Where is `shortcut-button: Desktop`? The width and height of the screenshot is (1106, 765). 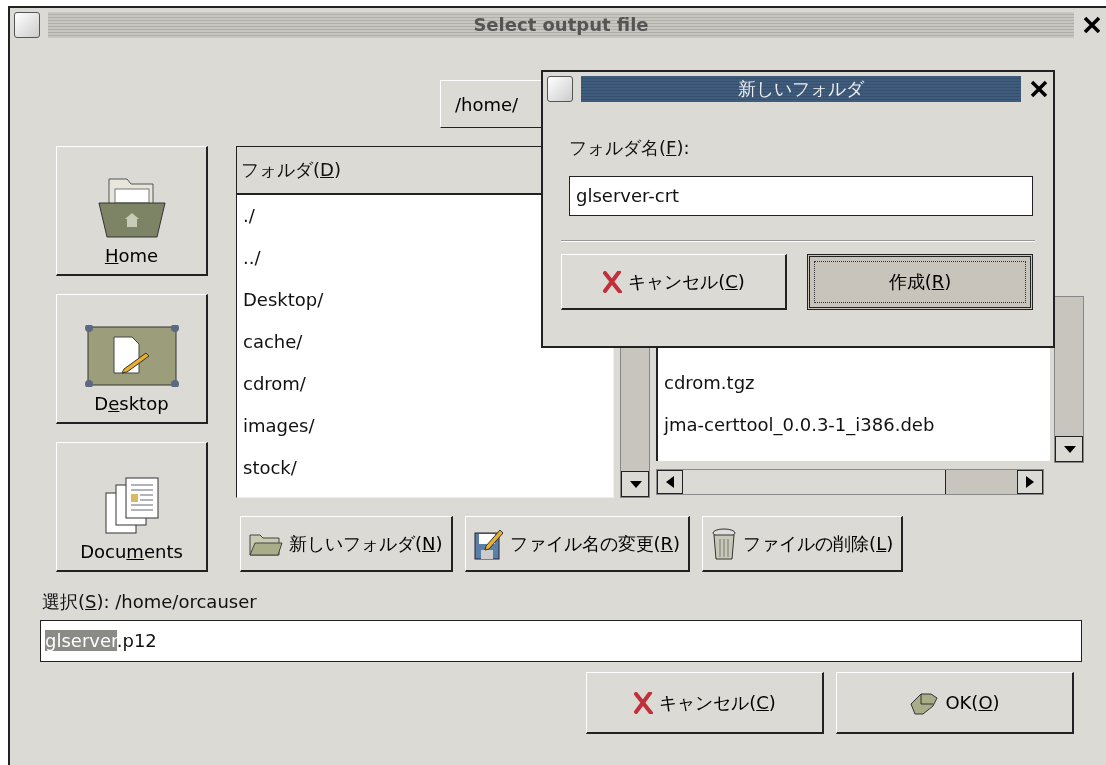 shortcut-button: Desktop is located at coordinates (132, 359).